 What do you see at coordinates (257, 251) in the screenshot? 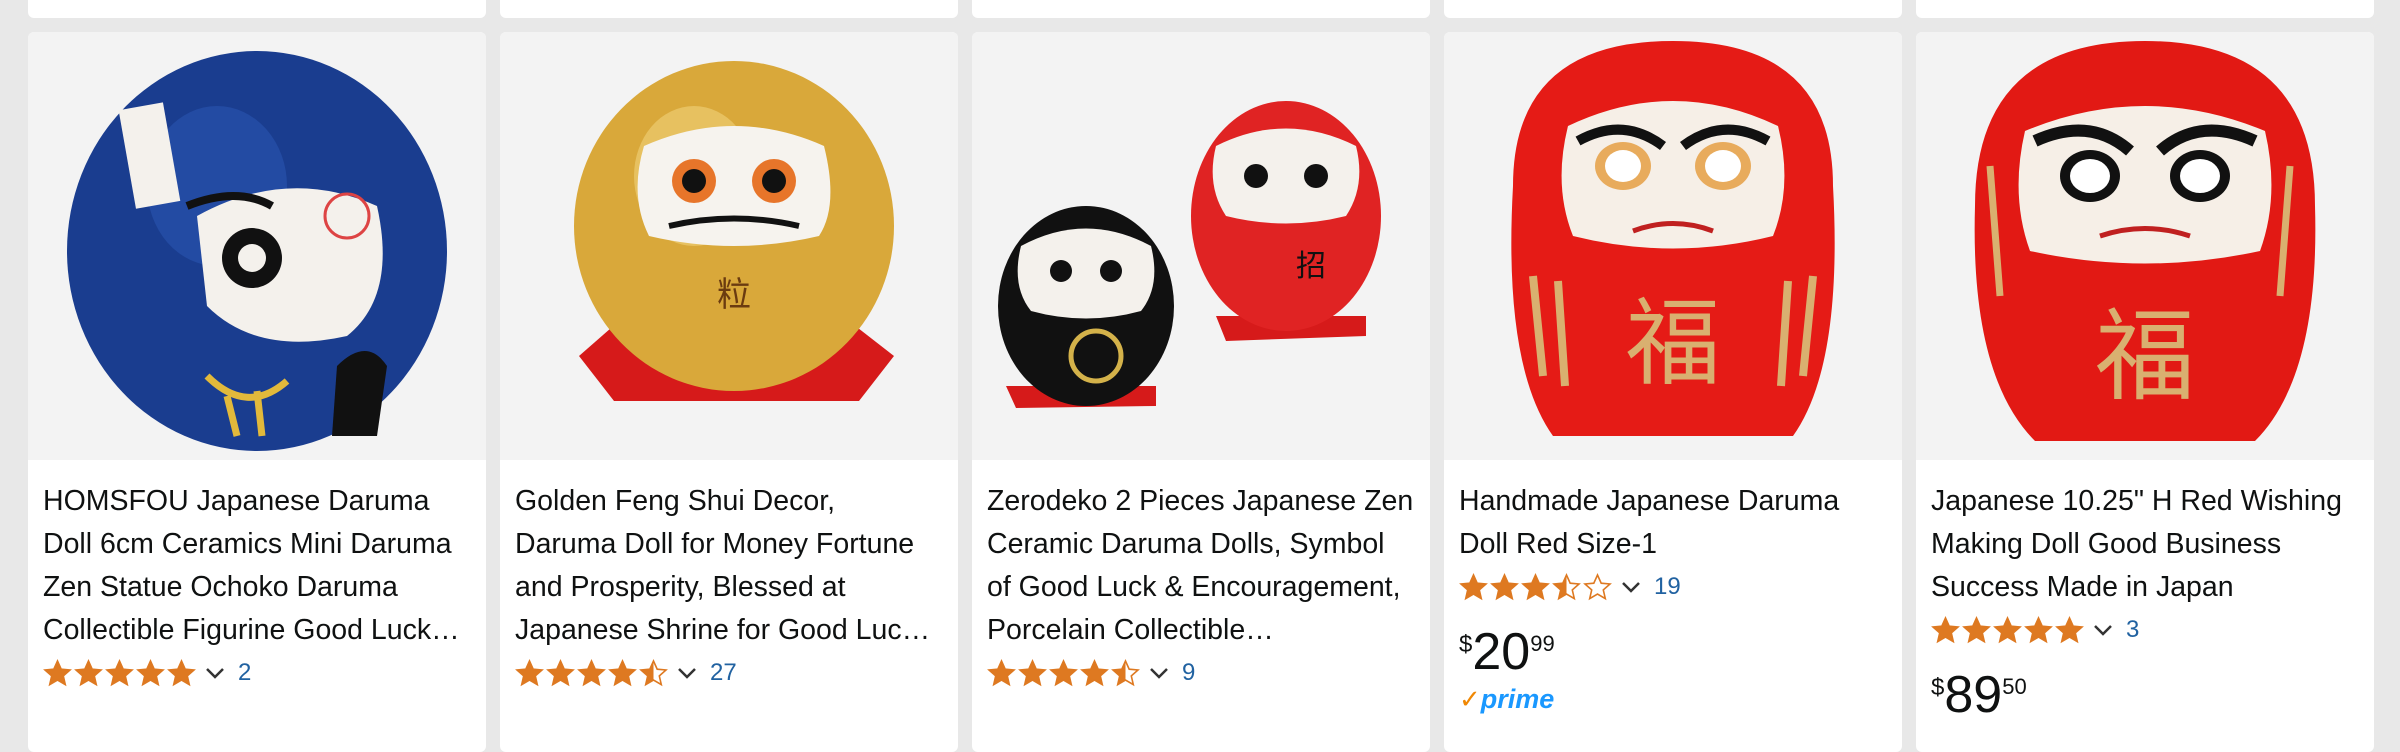
I see `blue-daruma-image` at bounding box center [257, 251].